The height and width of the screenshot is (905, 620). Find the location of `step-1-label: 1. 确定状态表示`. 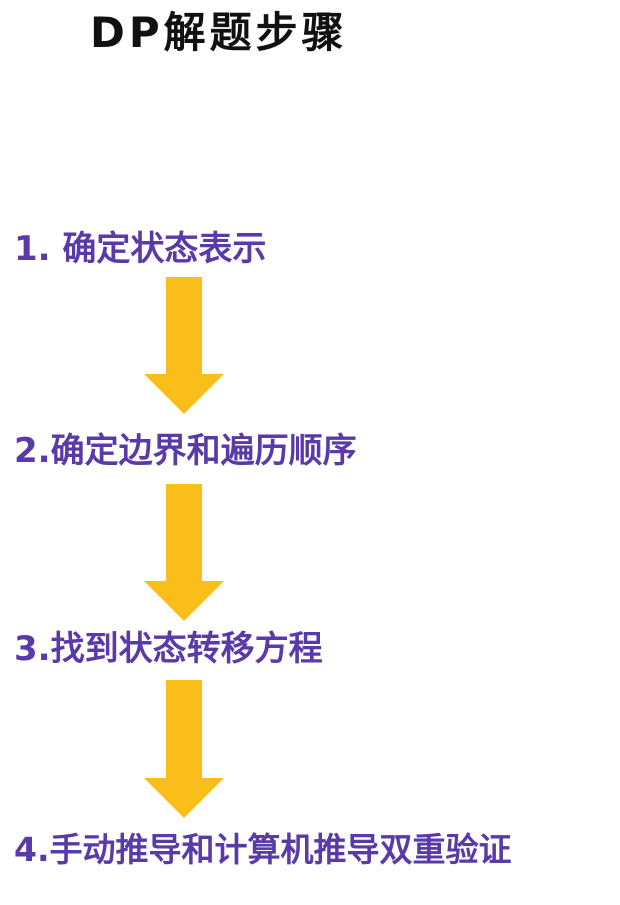

step-1-label: 1. 确定状态表示 is located at coordinates (140, 249).